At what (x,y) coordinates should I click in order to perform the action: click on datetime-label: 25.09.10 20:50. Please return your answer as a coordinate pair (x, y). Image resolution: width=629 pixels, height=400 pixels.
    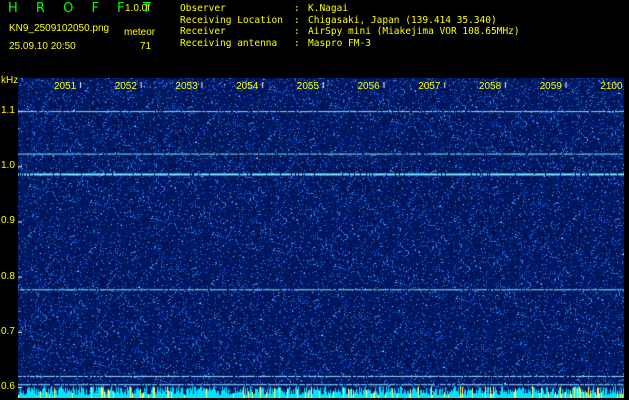
    Looking at the image, I should click on (42, 46).